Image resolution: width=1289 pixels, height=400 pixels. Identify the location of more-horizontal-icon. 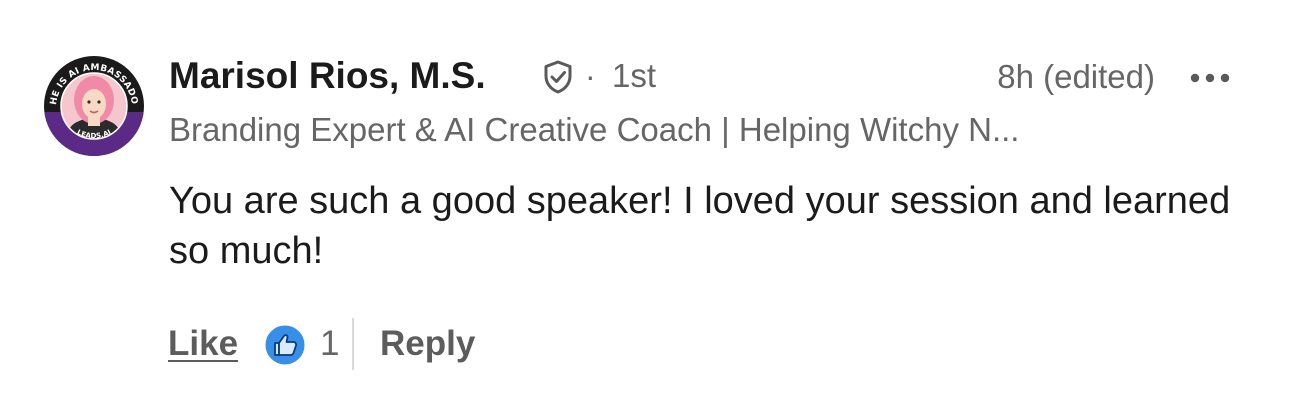
(1210, 78).